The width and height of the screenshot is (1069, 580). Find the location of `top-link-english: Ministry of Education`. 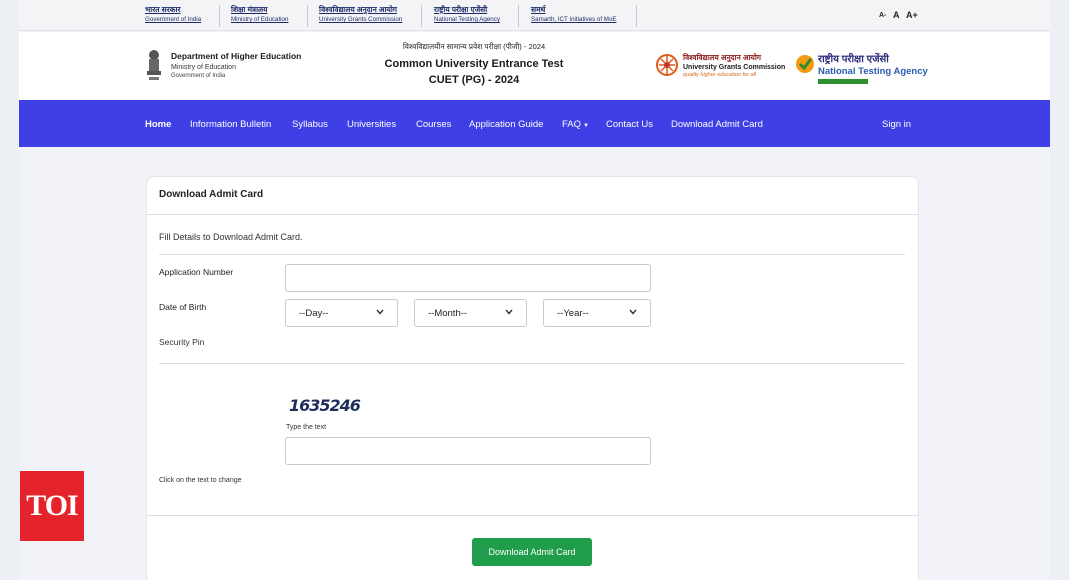

top-link-english: Ministry of Education is located at coordinates (260, 19).